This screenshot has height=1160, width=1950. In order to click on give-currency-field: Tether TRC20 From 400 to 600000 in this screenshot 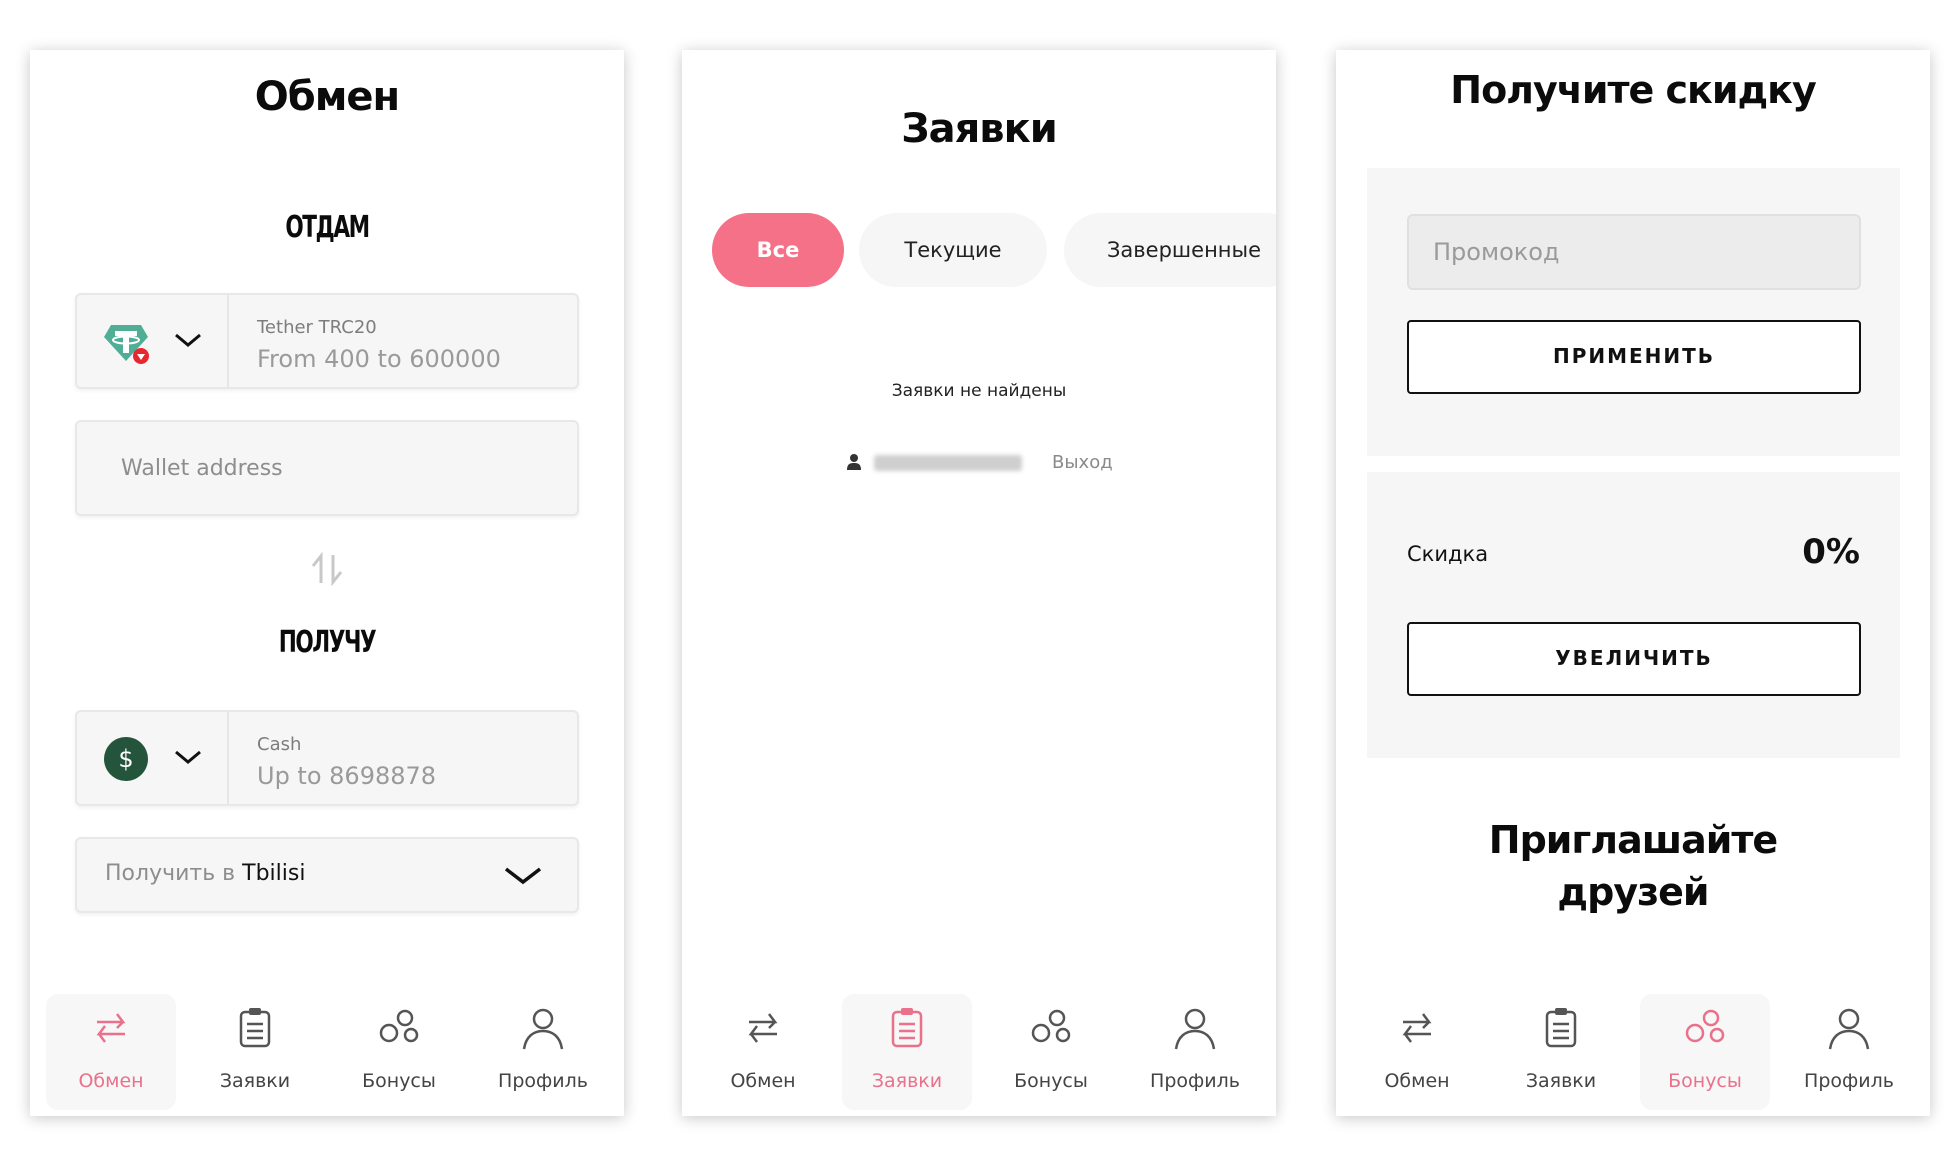, I will do `click(327, 341)`.